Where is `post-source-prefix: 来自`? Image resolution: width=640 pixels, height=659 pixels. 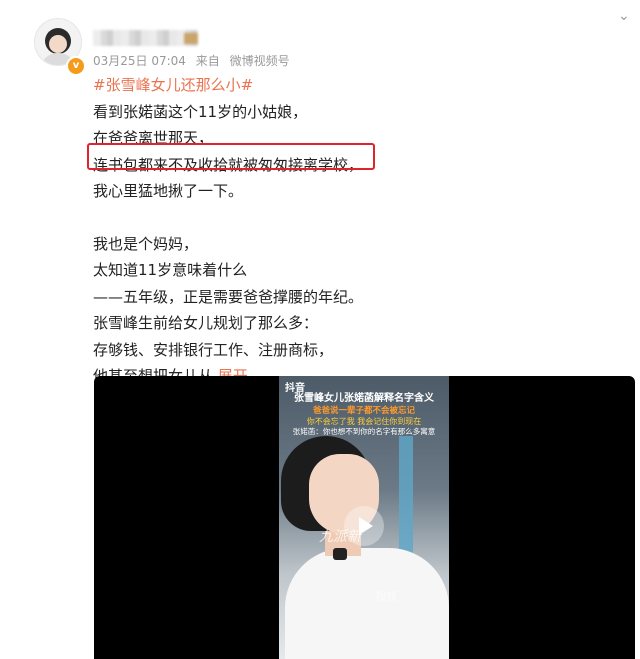 post-source-prefix: 来自 is located at coordinates (207, 61).